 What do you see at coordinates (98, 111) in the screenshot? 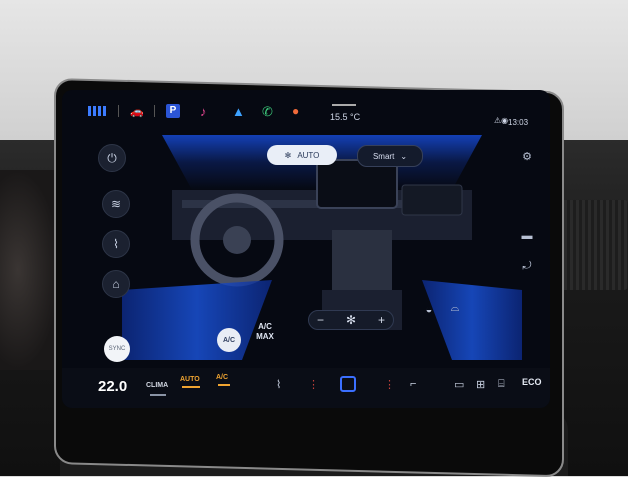
I see `apps-grid-icon` at bounding box center [98, 111].